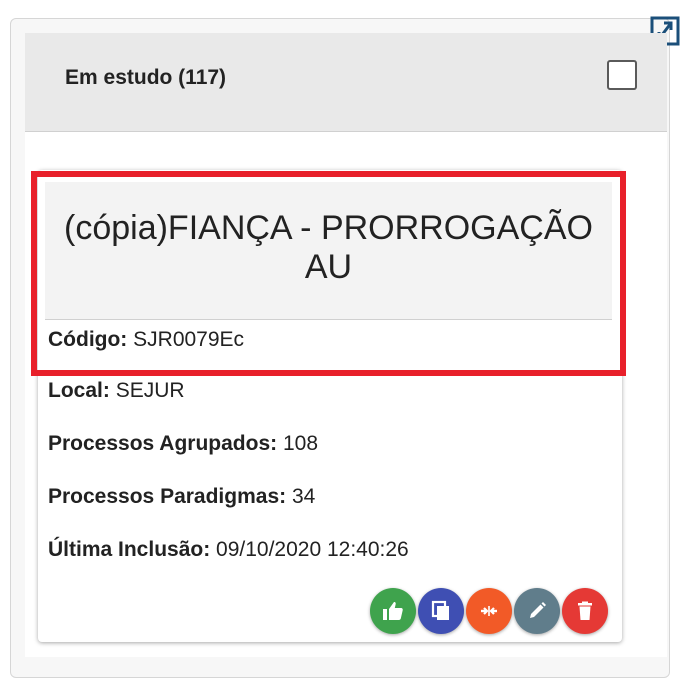 The image size is (681, 678). I want to click on field-label: Última Inclusão:, so click(129, 549).